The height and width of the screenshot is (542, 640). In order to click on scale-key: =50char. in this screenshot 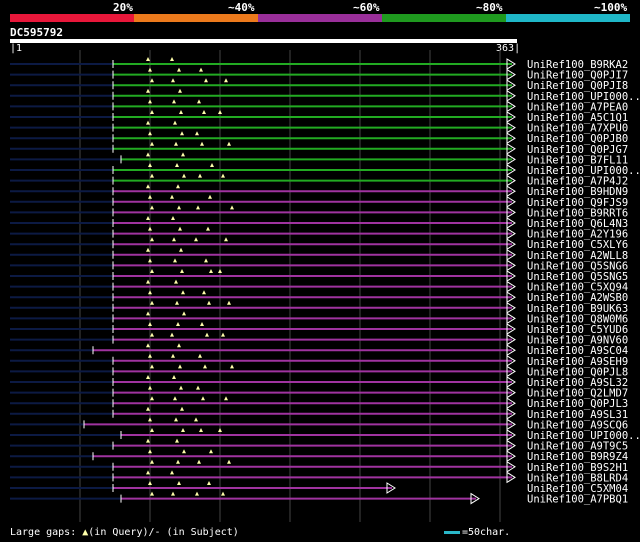, I will do `click(477, 532)`.